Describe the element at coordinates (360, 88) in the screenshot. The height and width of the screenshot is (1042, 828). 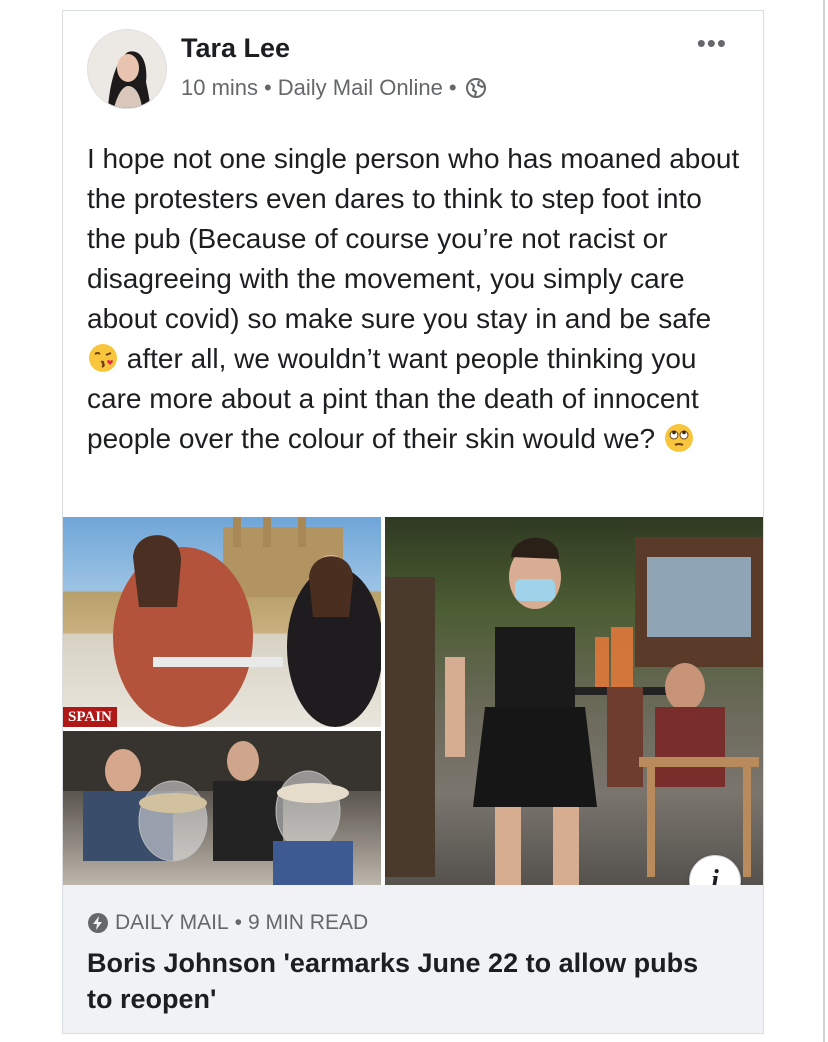
I see `post-source: Daily Mail Online` at that location.